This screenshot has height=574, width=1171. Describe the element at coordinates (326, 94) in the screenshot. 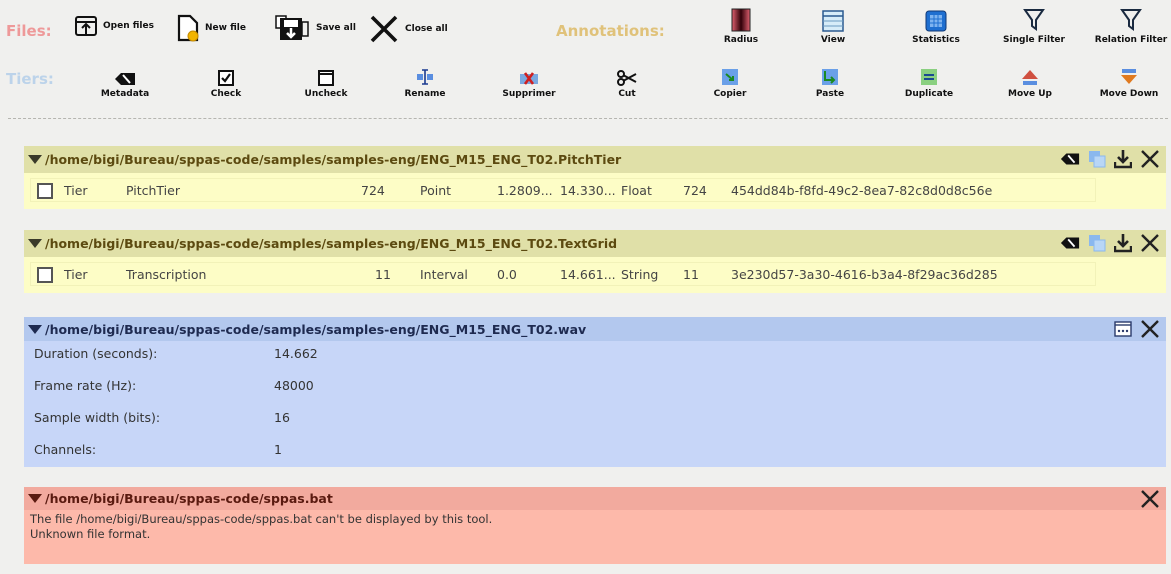

I see `uncheck-label: Uncheck` at that location.